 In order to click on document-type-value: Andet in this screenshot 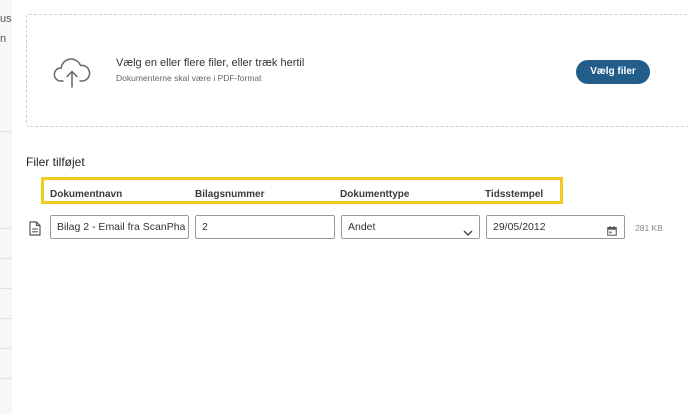, I will do `click(362, 227)`.